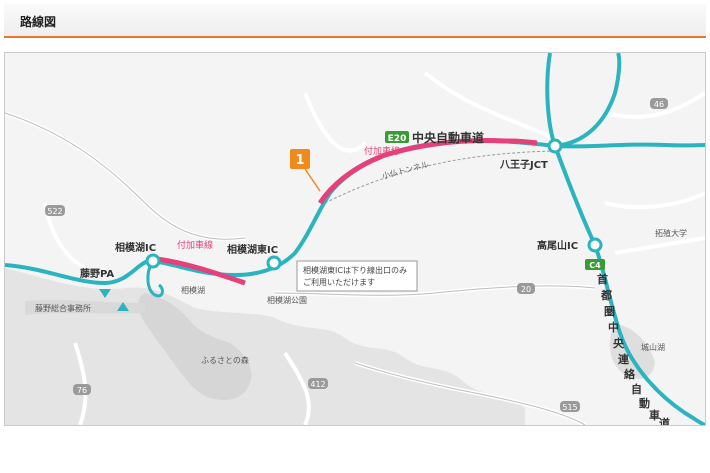  What do you see at coordinates (653, 347) in the screenshot?
I see `shiroyama-lake-label: 城山湖` at bounding box center [653, 347].